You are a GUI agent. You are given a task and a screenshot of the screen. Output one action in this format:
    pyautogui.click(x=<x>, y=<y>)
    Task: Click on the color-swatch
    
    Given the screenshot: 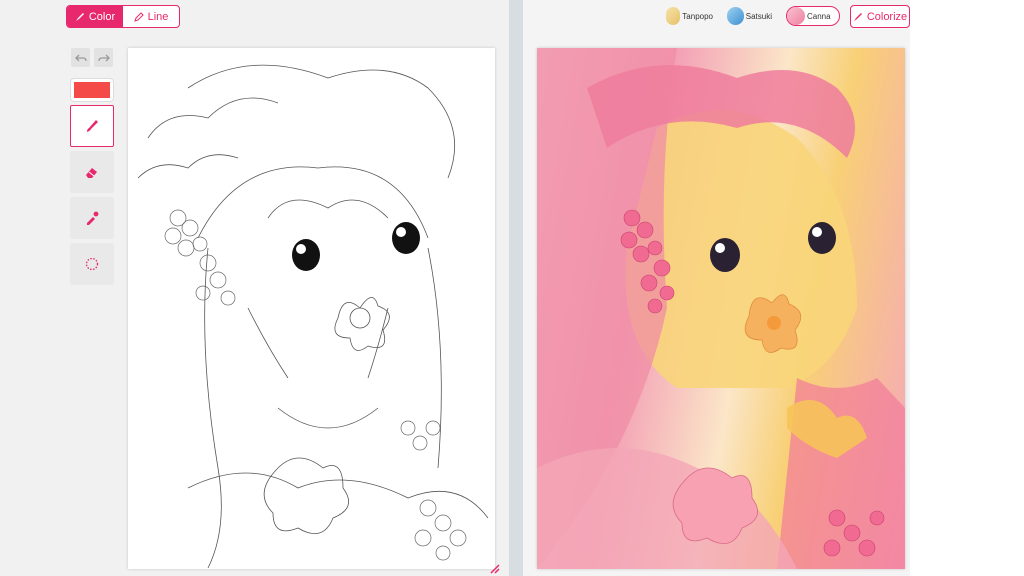 What is the action you would take?
    pyautogui.click(x=92, y=90)
    